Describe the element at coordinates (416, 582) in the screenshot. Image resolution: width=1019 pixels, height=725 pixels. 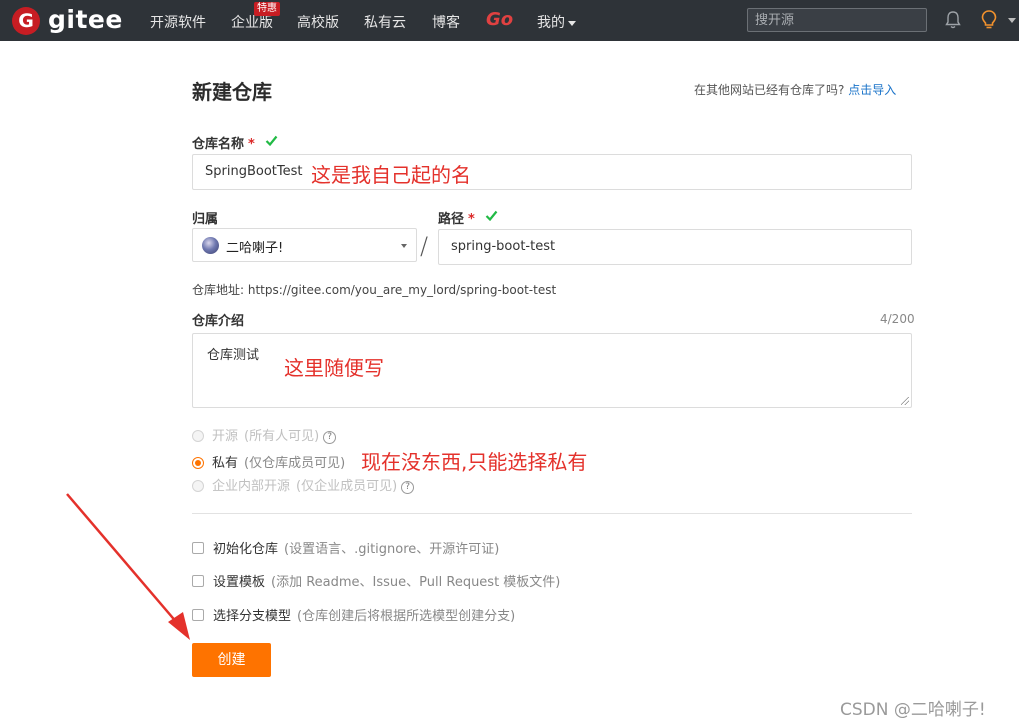
I see `option-template-note: (添加 Readme、Issue、Pull Request 模板文件)` at that location.